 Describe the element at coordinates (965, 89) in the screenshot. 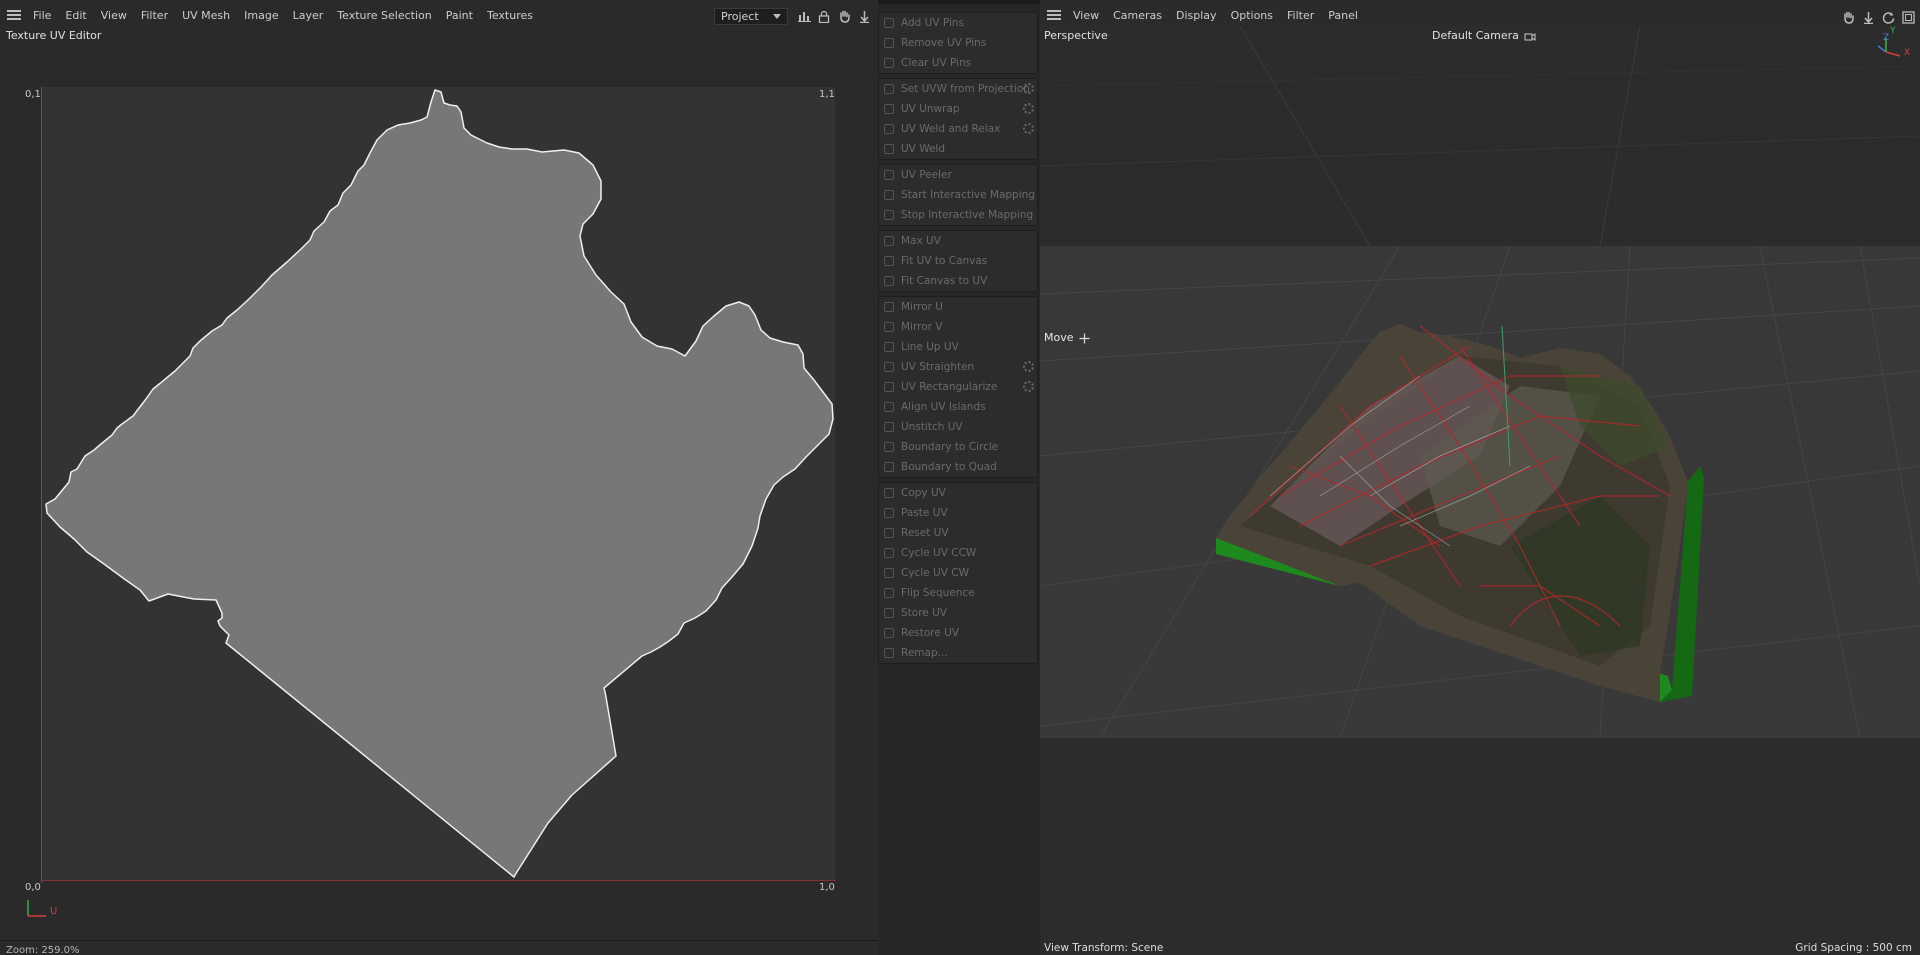

I see `command-label: Set UVW from Projection` at that location.